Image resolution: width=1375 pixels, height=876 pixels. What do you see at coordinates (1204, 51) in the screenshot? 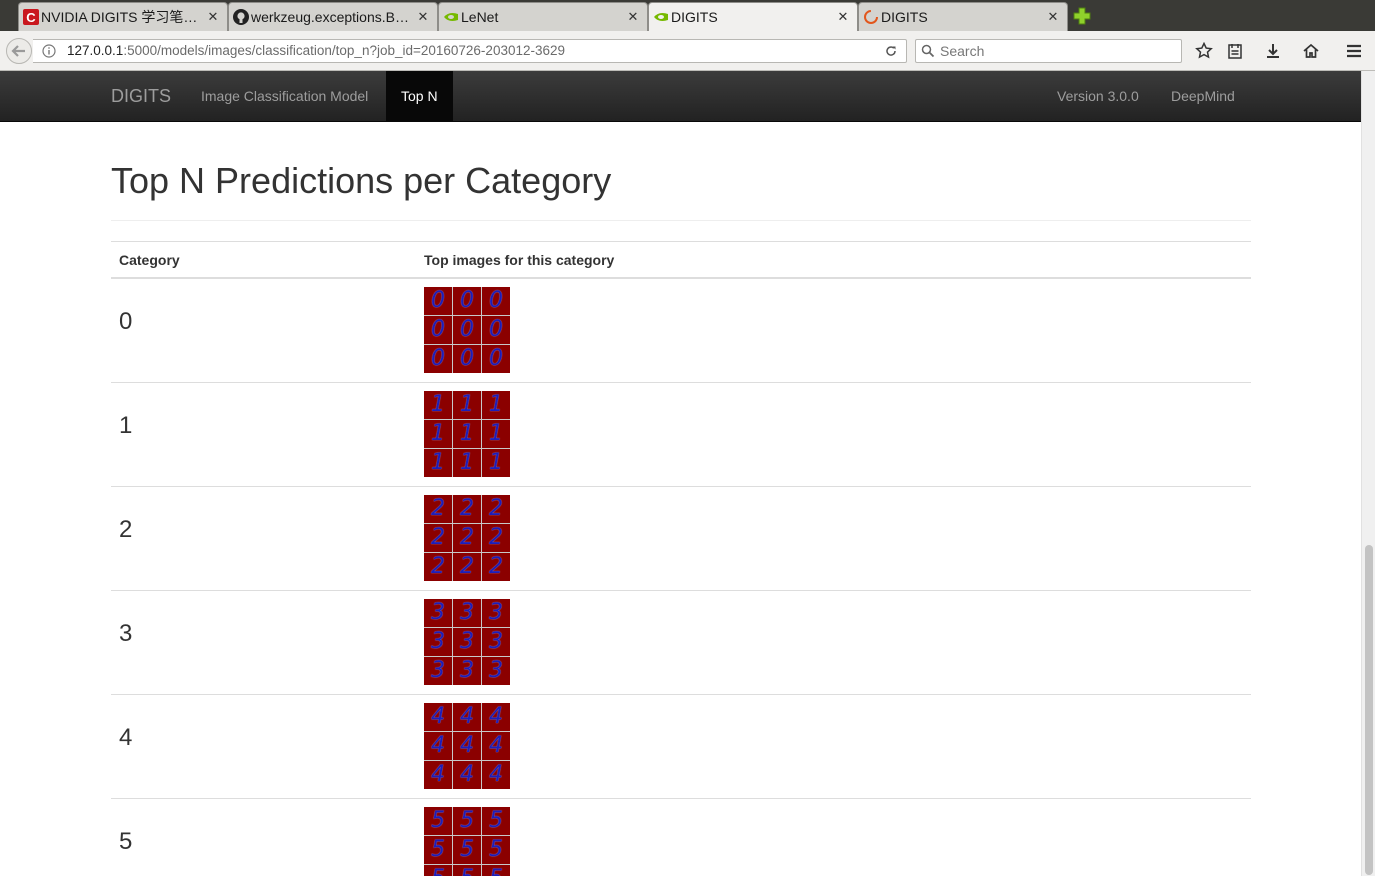
I see `bookmark-star-icon` at bounding box center [1204, 51].